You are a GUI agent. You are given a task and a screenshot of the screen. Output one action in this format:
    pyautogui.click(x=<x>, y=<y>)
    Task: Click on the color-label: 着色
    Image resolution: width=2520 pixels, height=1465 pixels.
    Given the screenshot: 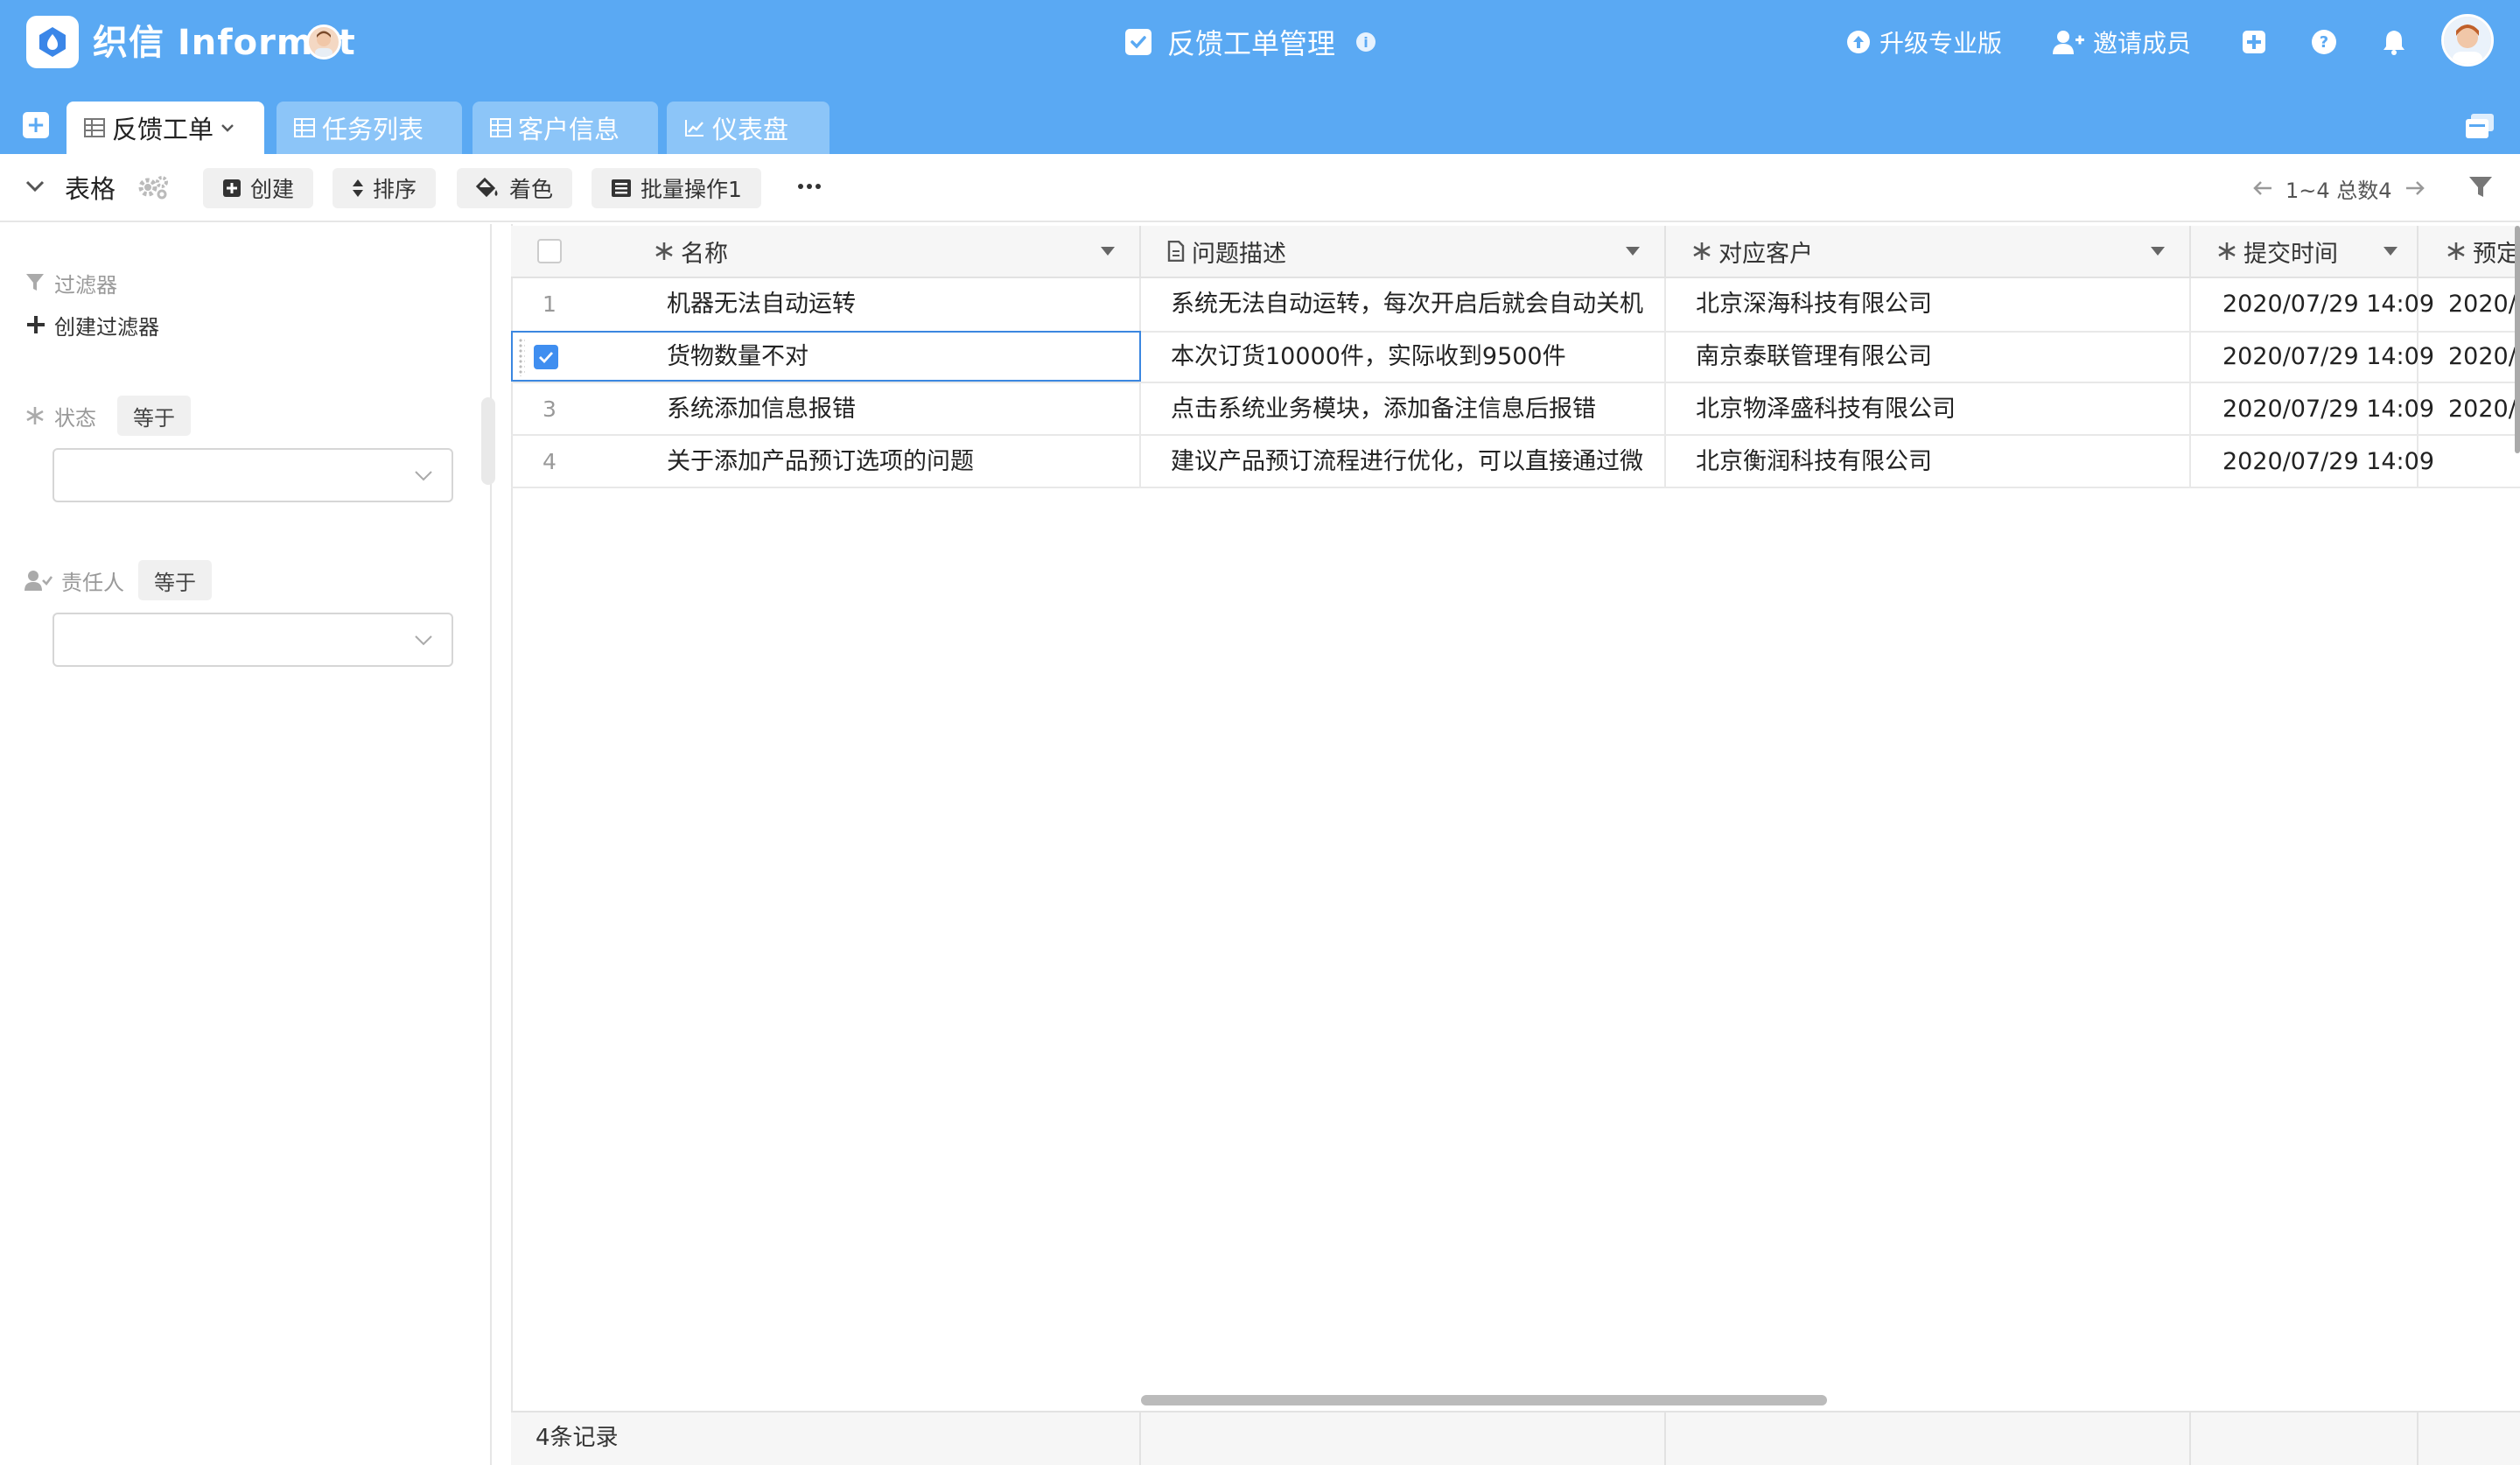 What is the action you would take?
    pyautogui.click(x=531, y=189)
    